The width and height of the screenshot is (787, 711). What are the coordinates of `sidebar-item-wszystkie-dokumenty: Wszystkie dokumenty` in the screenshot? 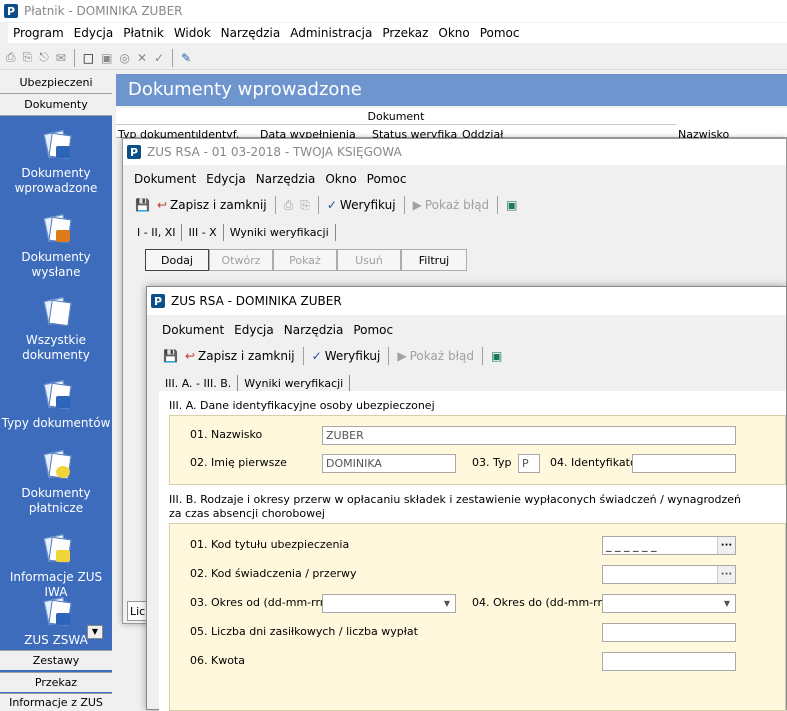 It's located at (56, 330).